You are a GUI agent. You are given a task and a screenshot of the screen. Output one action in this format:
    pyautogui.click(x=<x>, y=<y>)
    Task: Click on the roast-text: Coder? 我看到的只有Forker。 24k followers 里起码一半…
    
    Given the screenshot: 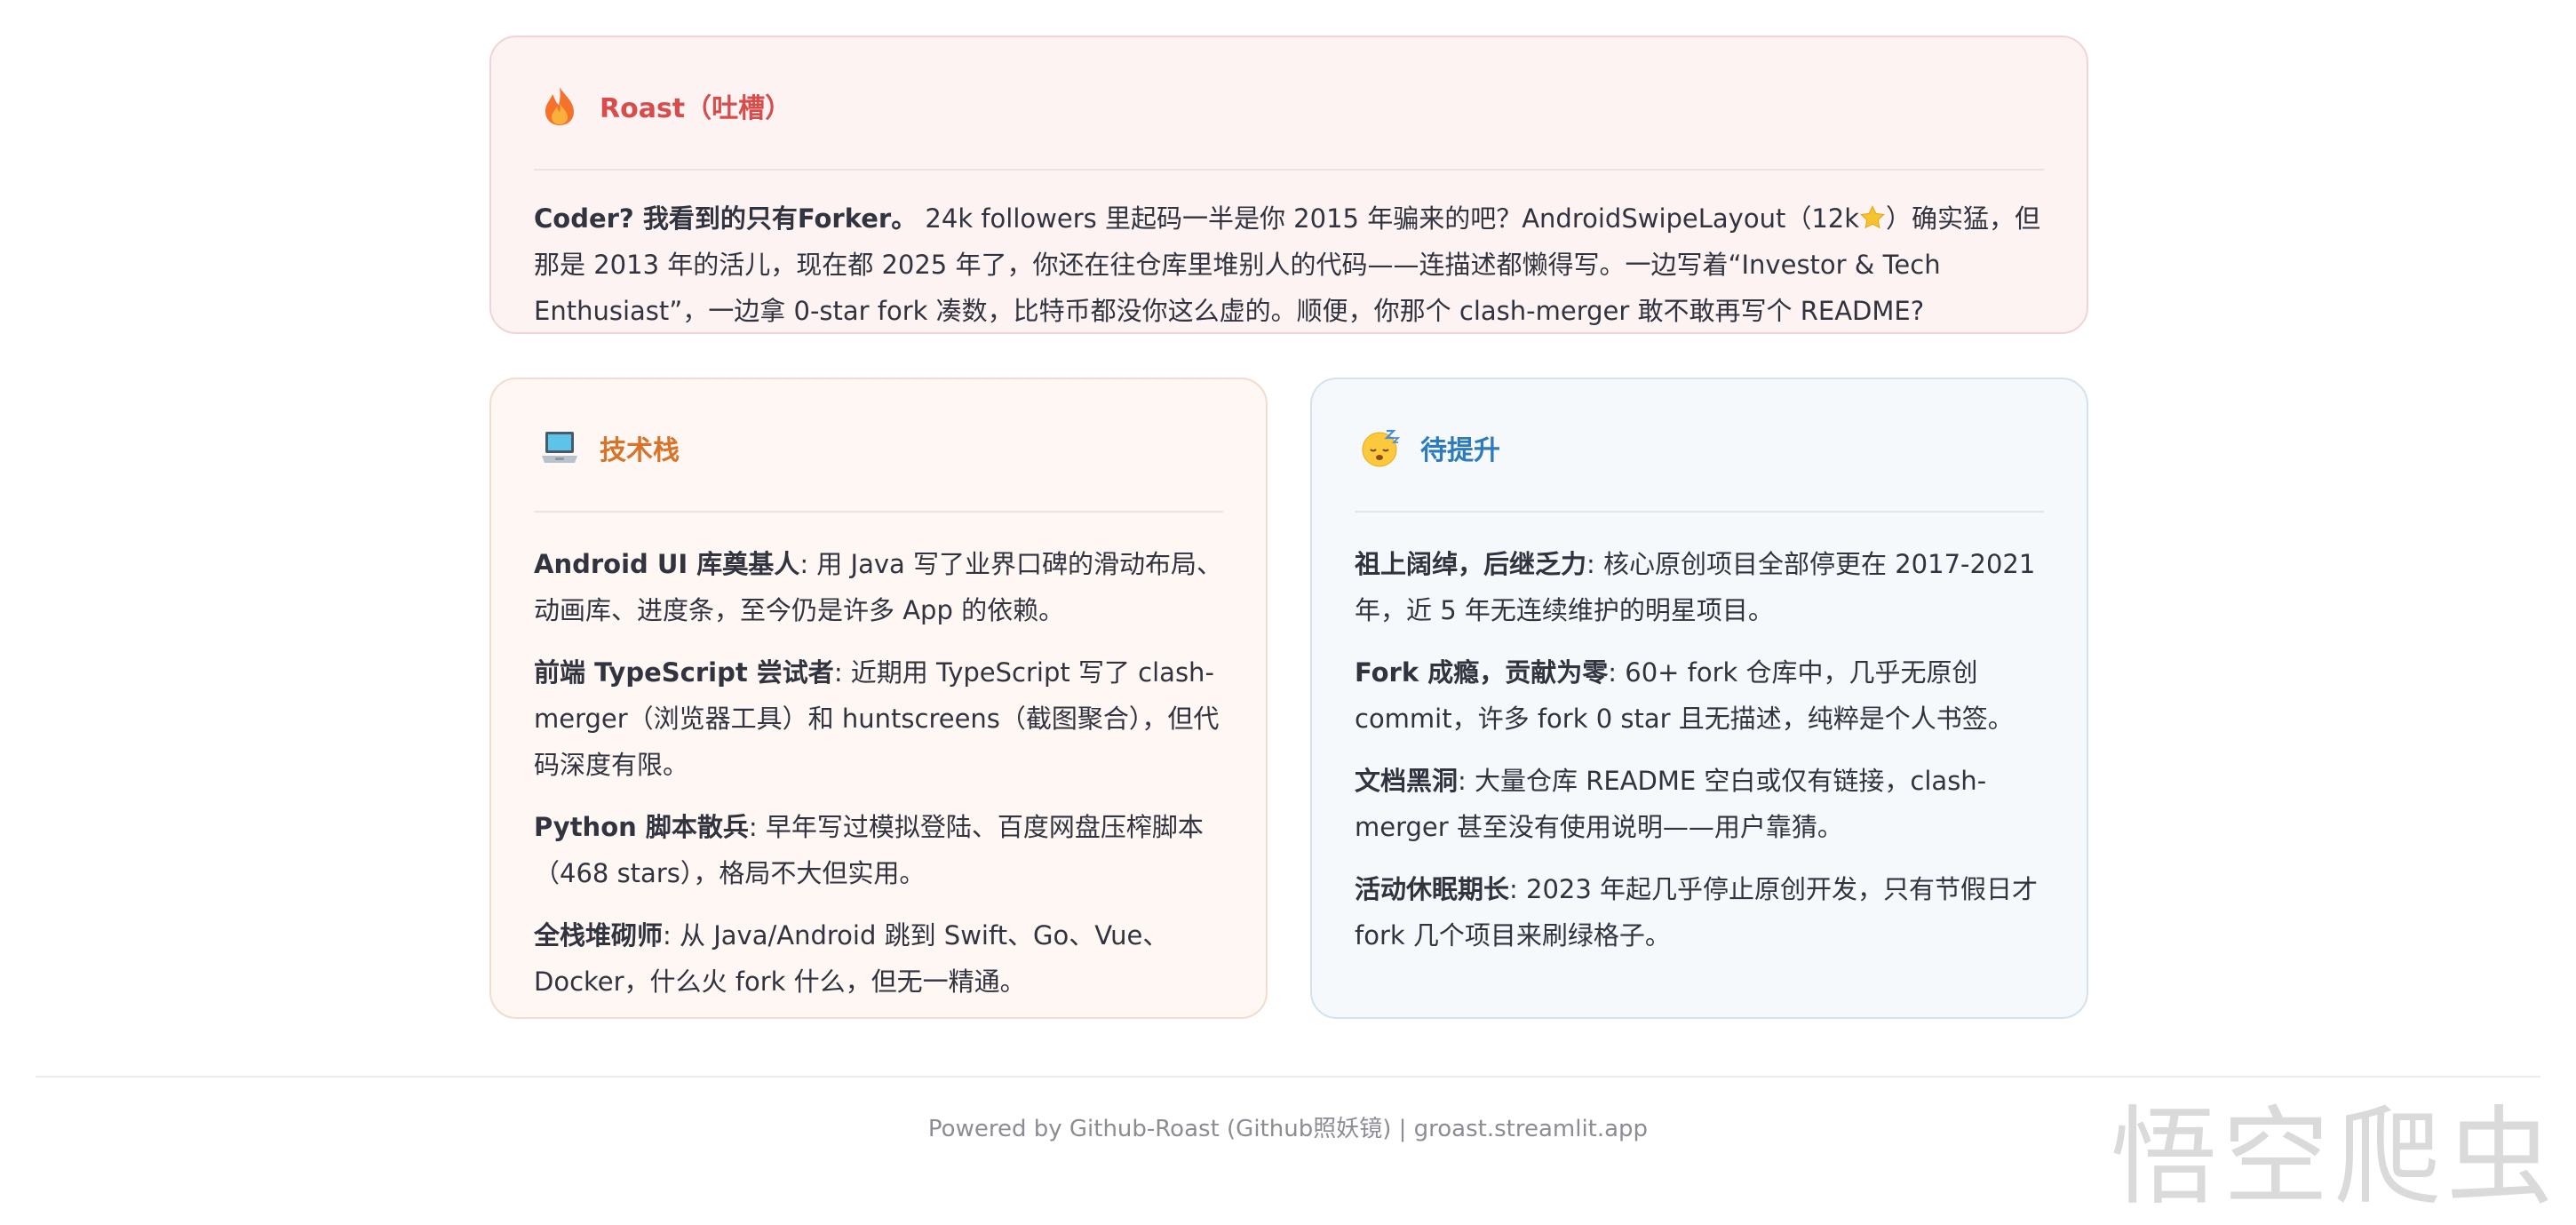 What is the action you would take?
    pyautogui.click(x=1289, y=264)
    